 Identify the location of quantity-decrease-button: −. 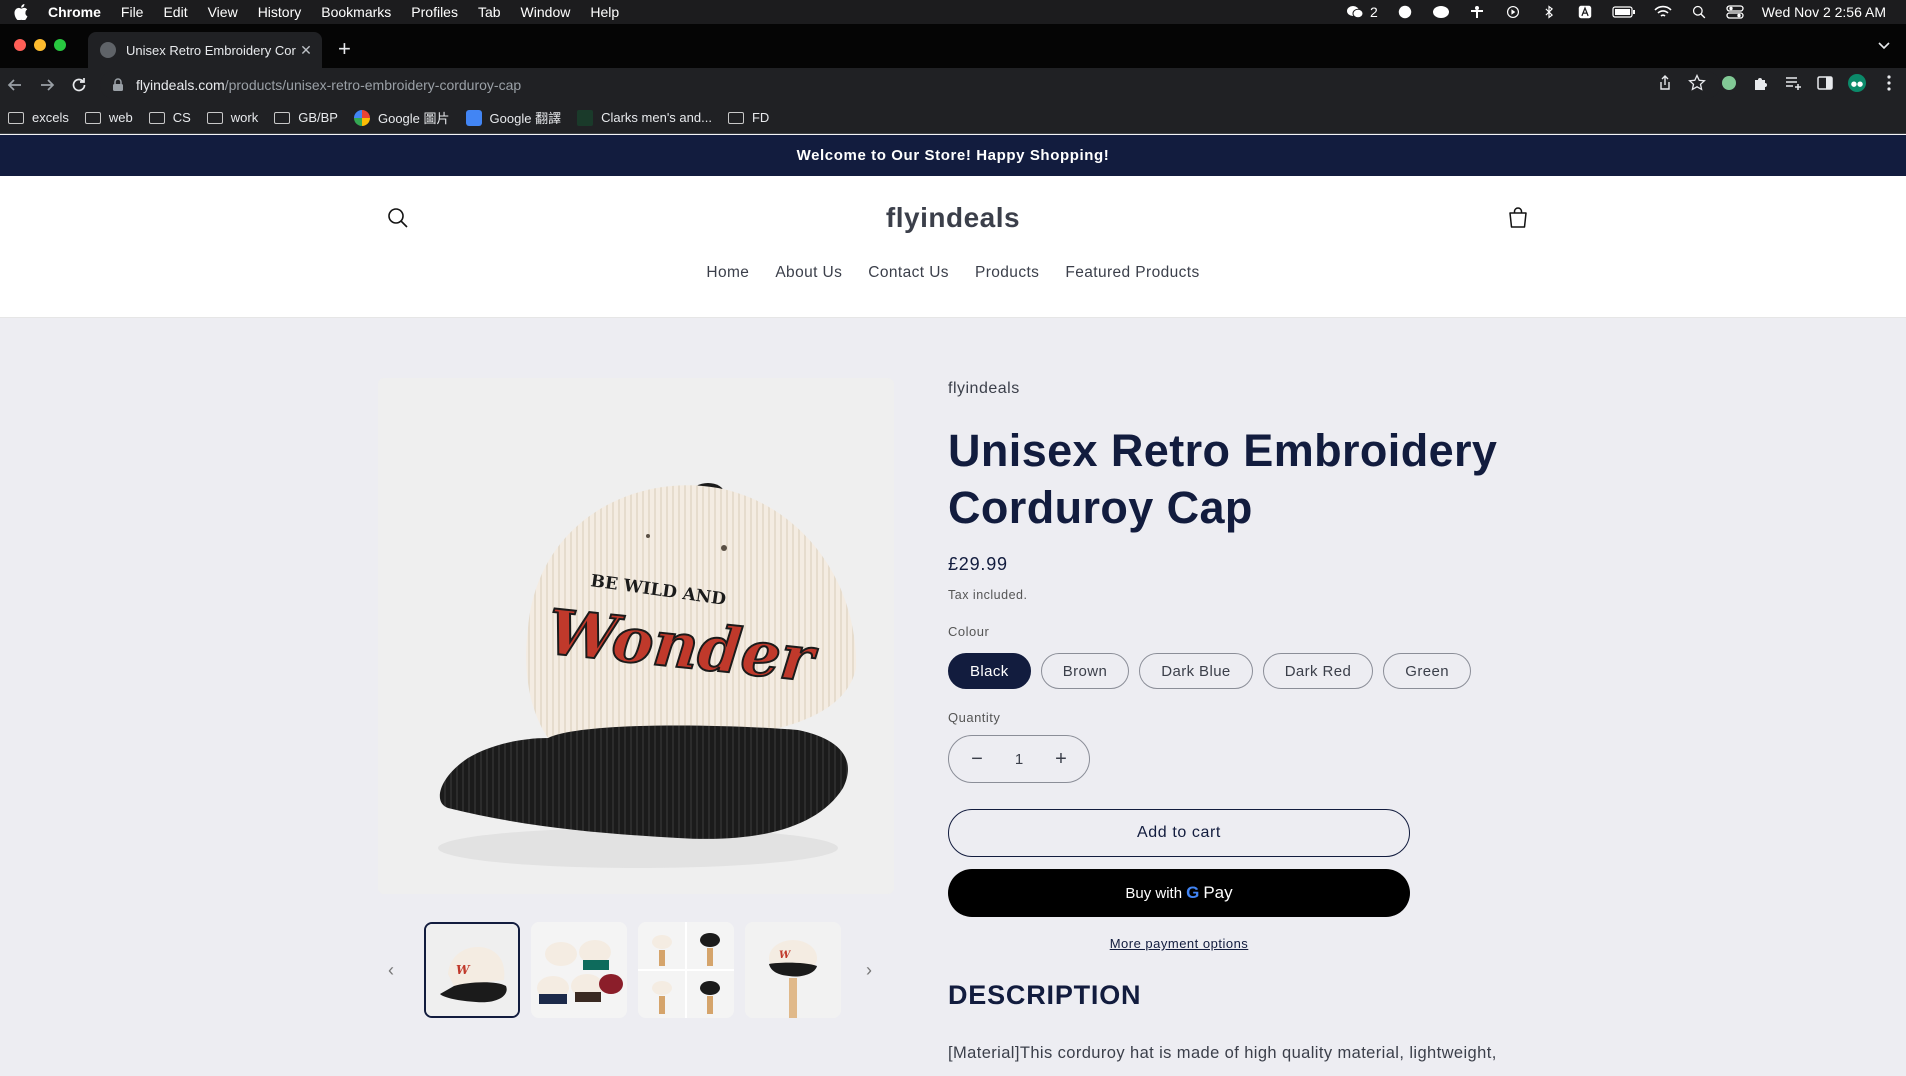
(977, 759).